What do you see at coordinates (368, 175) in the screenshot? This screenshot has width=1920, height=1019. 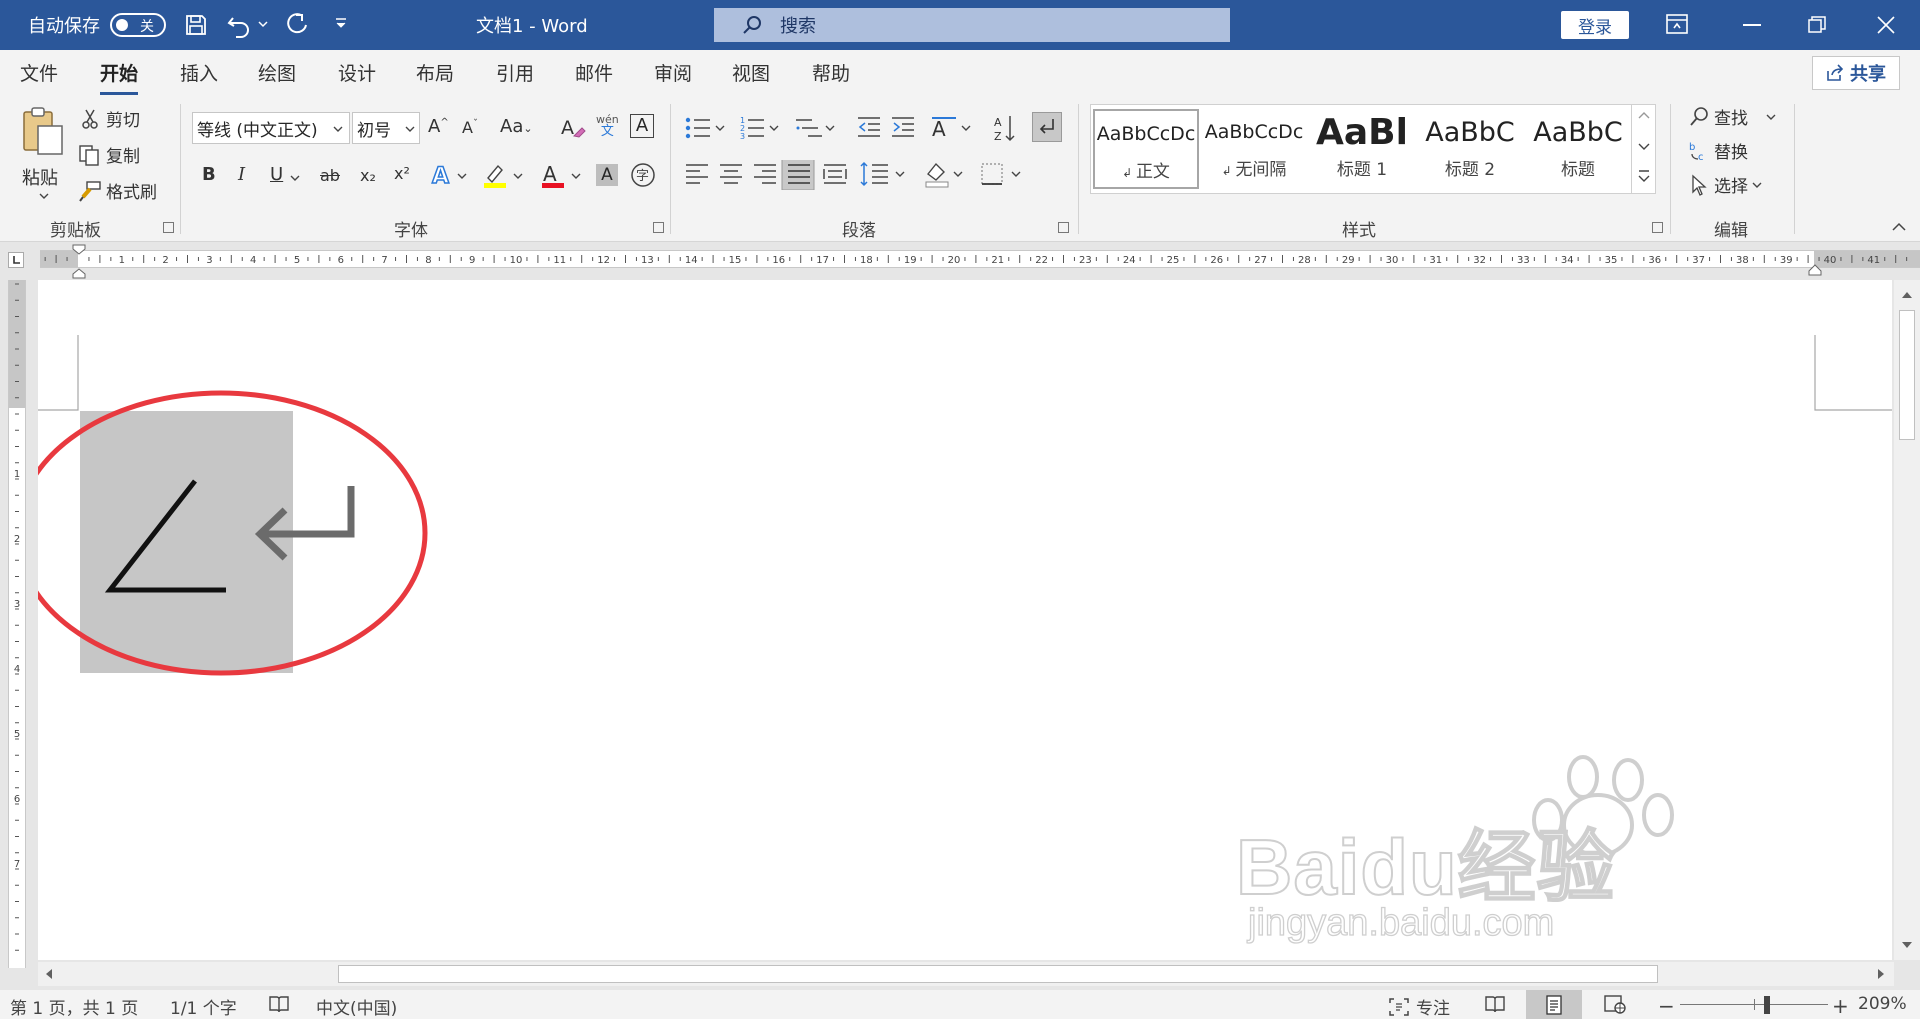 I see `subscript-button: x₂` at bounding box center [368, 175].